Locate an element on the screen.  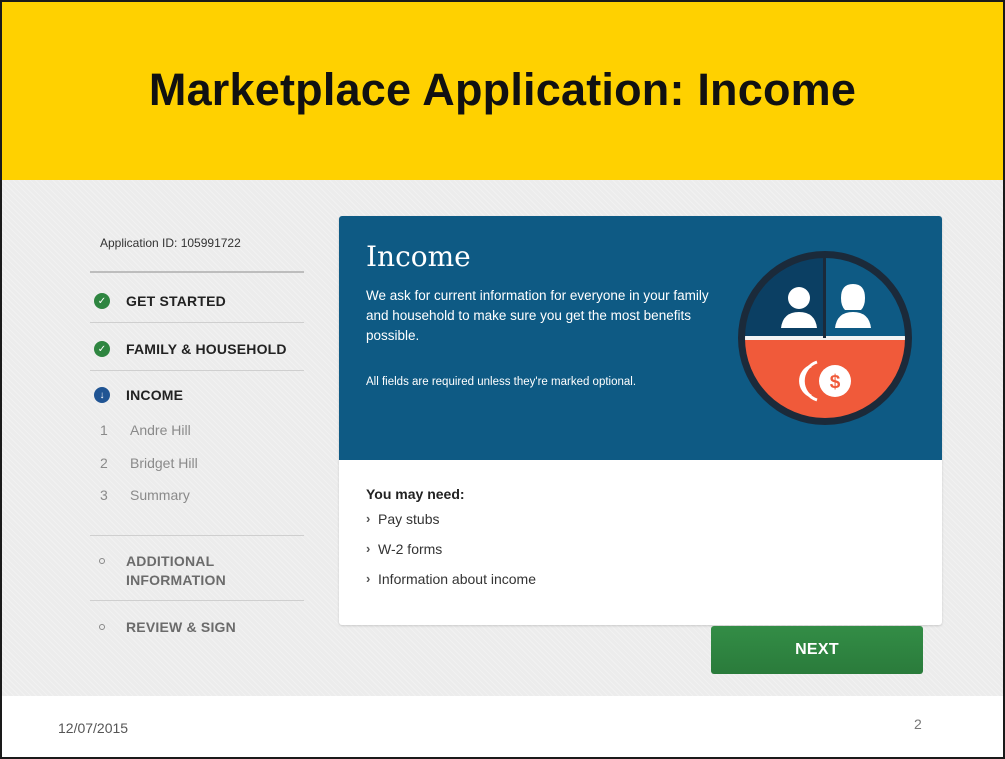
step-income: ↓ INCOME is located at coordinates (197, 395).